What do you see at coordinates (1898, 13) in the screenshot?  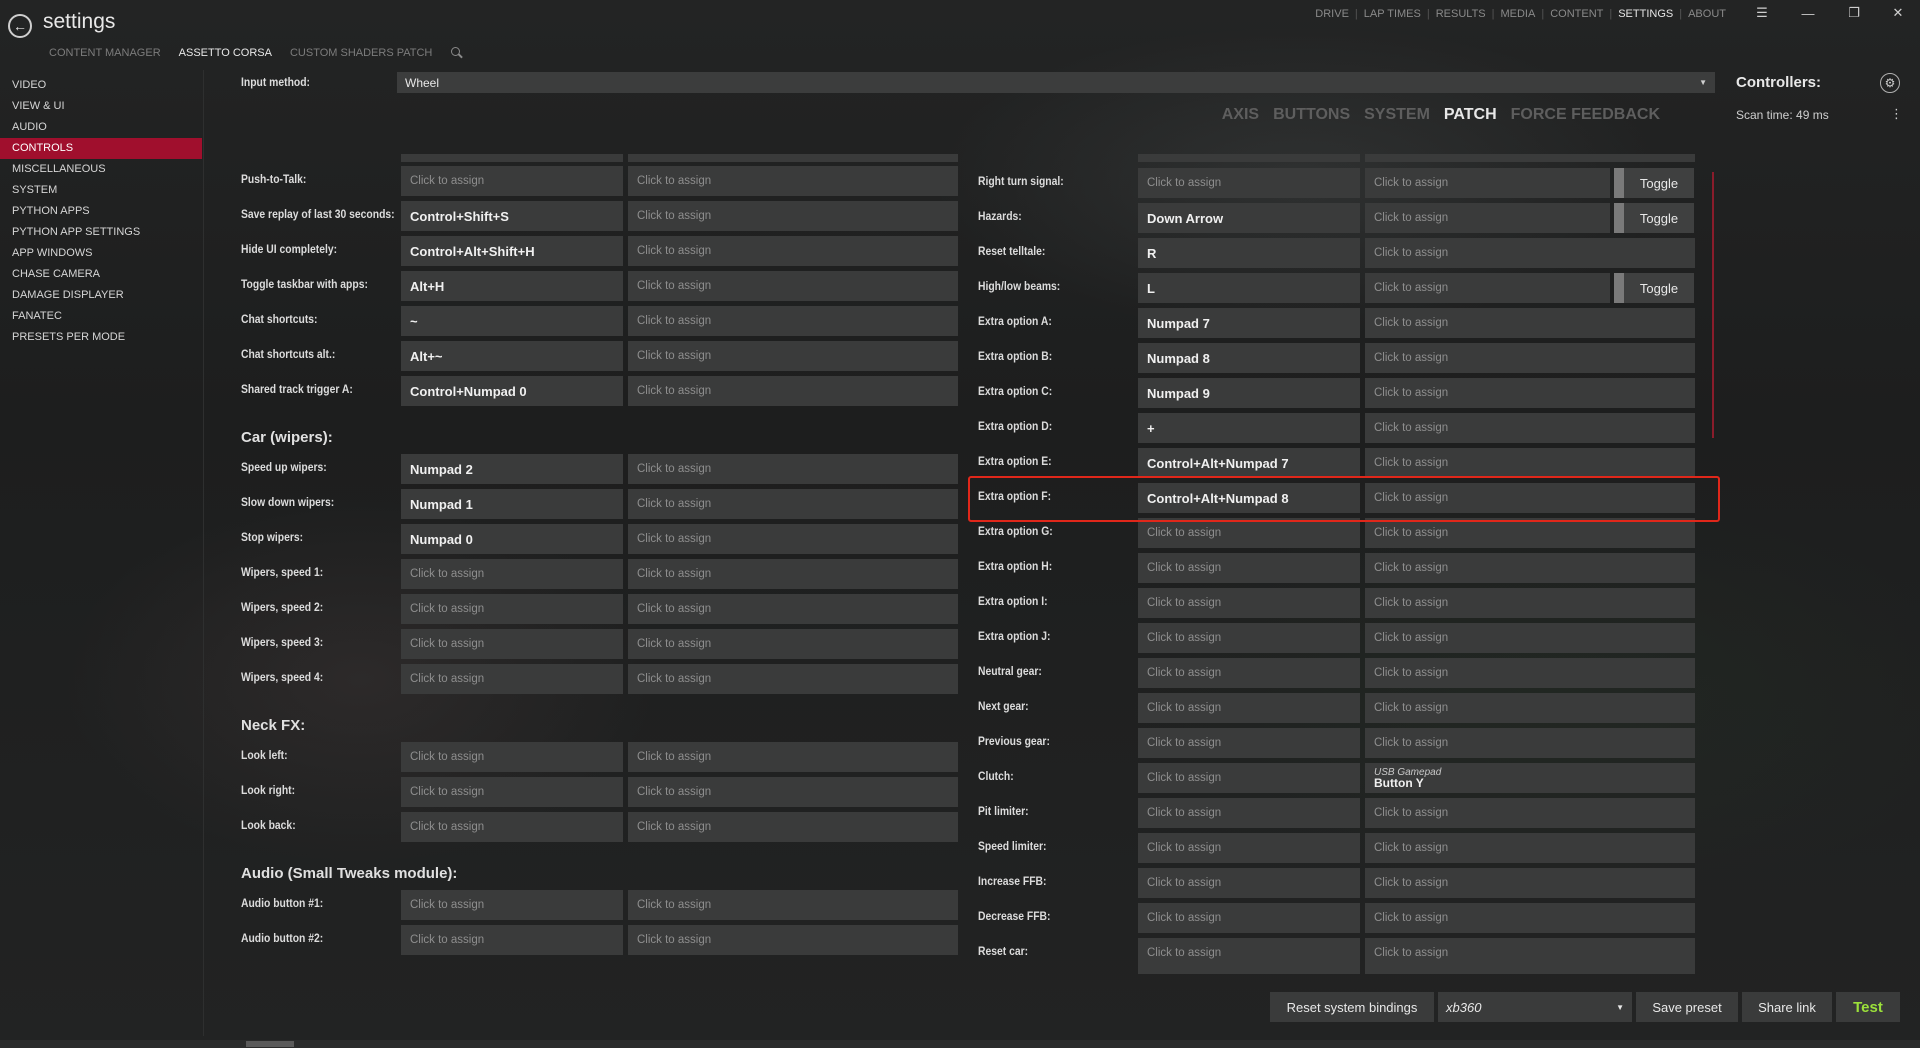 I see `close-icon: ✕` at bounding box center [1898, 13].